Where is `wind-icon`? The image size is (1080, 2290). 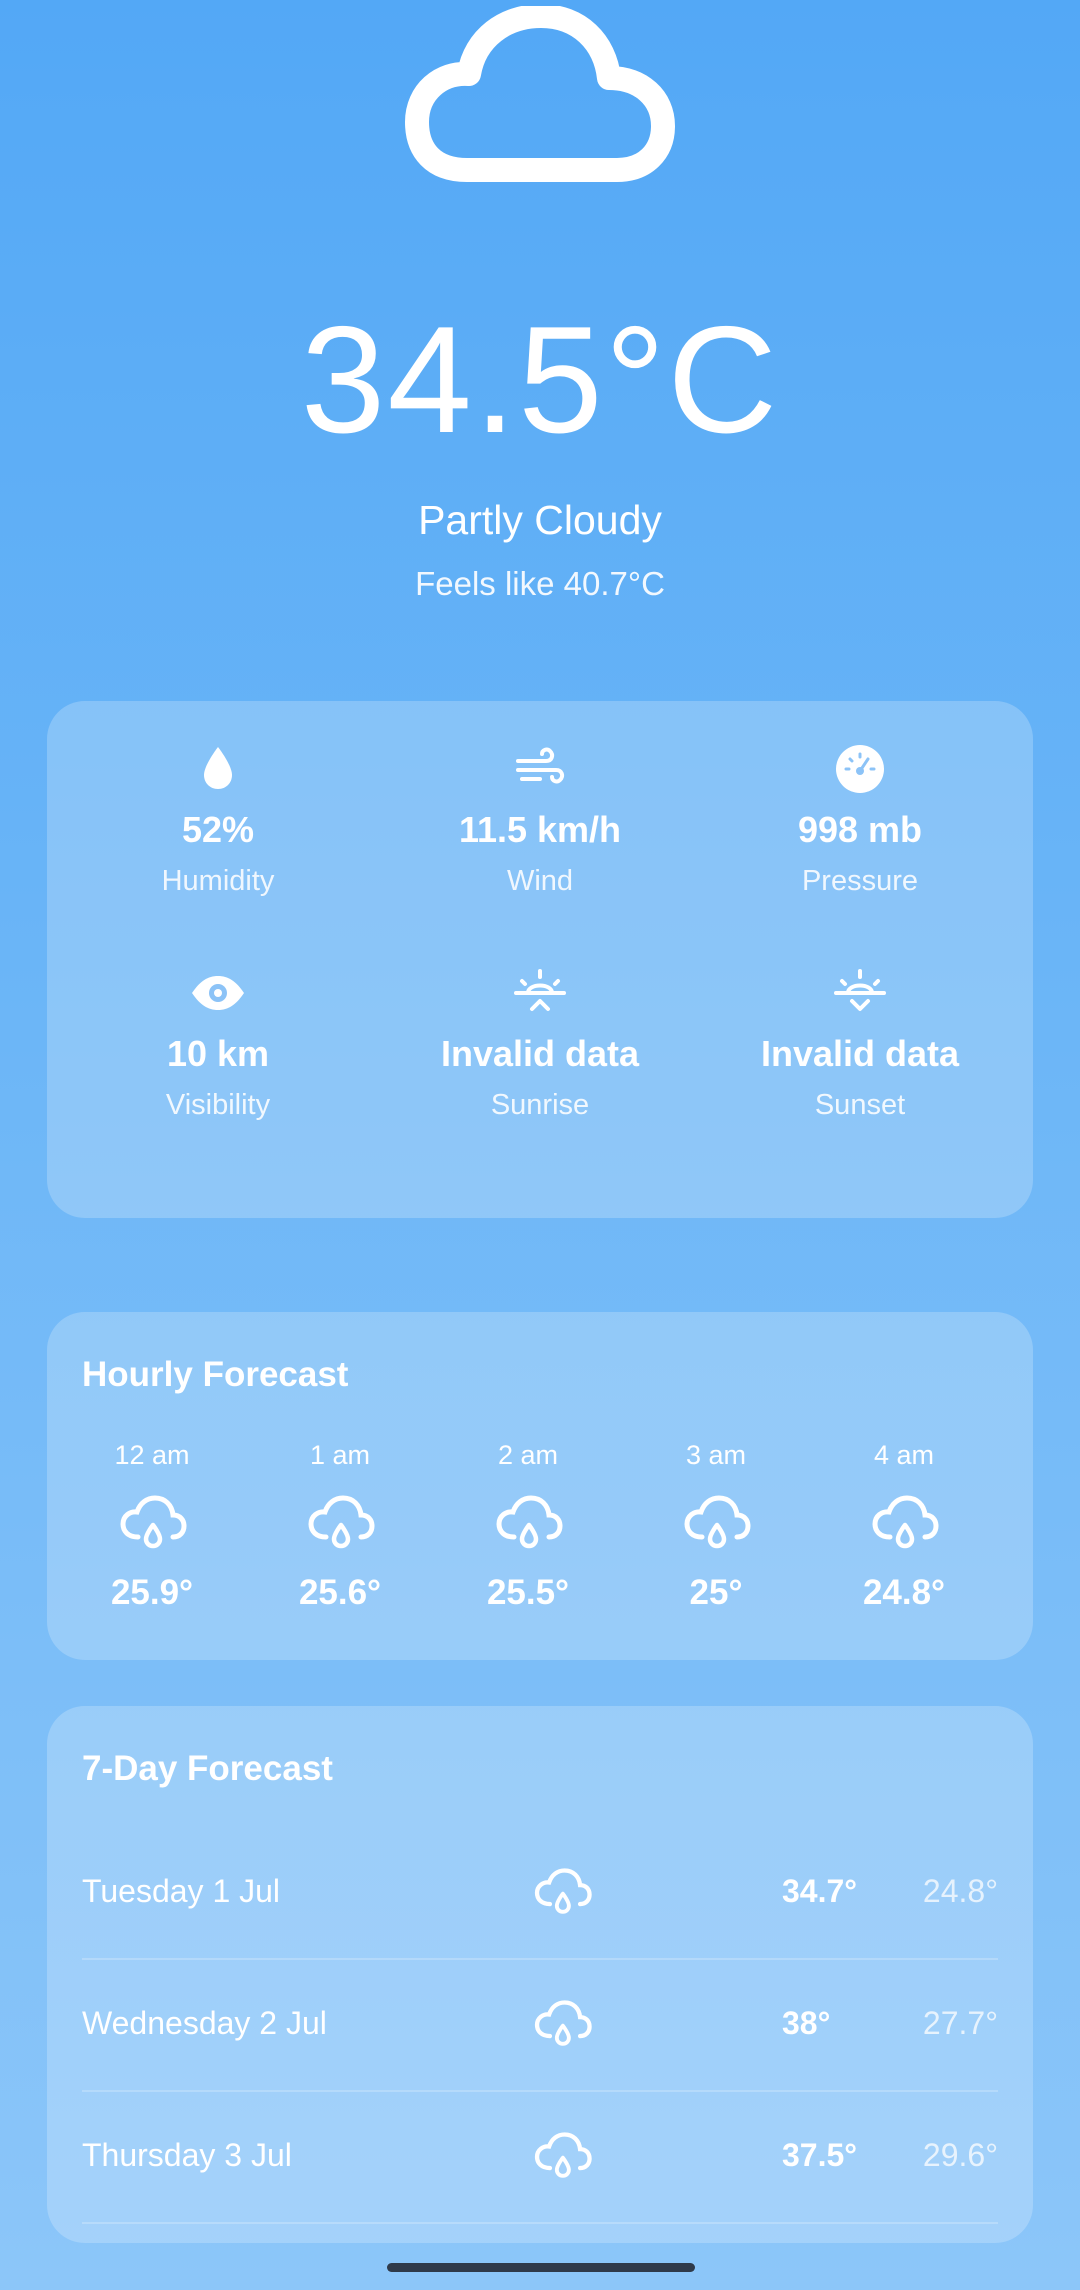
wind-icon is located at coordinates (540, 765).